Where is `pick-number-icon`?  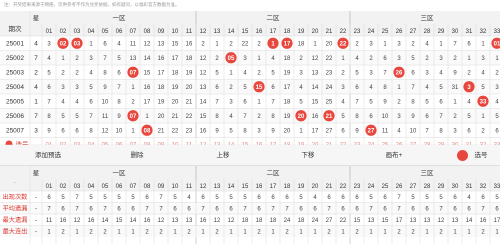
pick-number-icon is located at coordinates (462, 155).